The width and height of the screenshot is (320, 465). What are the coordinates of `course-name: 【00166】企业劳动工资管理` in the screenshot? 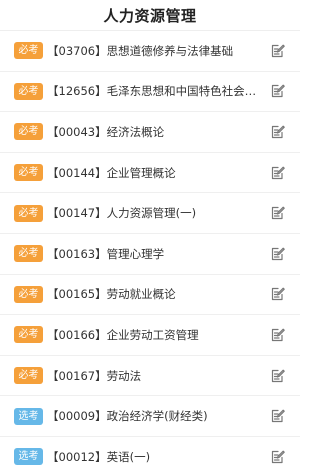 It's located at (123, 334).